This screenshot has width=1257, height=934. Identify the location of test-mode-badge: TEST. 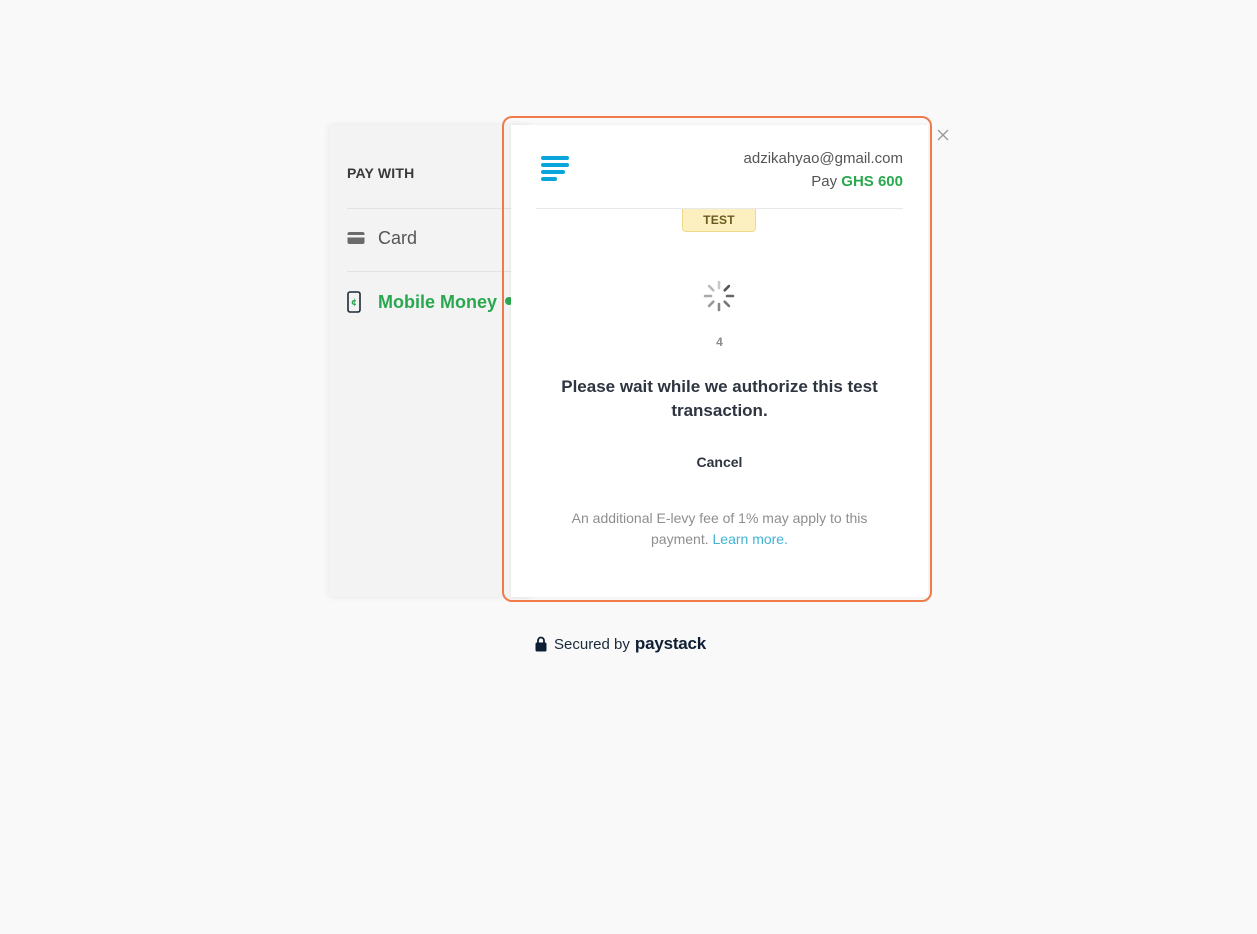
(719, 220).